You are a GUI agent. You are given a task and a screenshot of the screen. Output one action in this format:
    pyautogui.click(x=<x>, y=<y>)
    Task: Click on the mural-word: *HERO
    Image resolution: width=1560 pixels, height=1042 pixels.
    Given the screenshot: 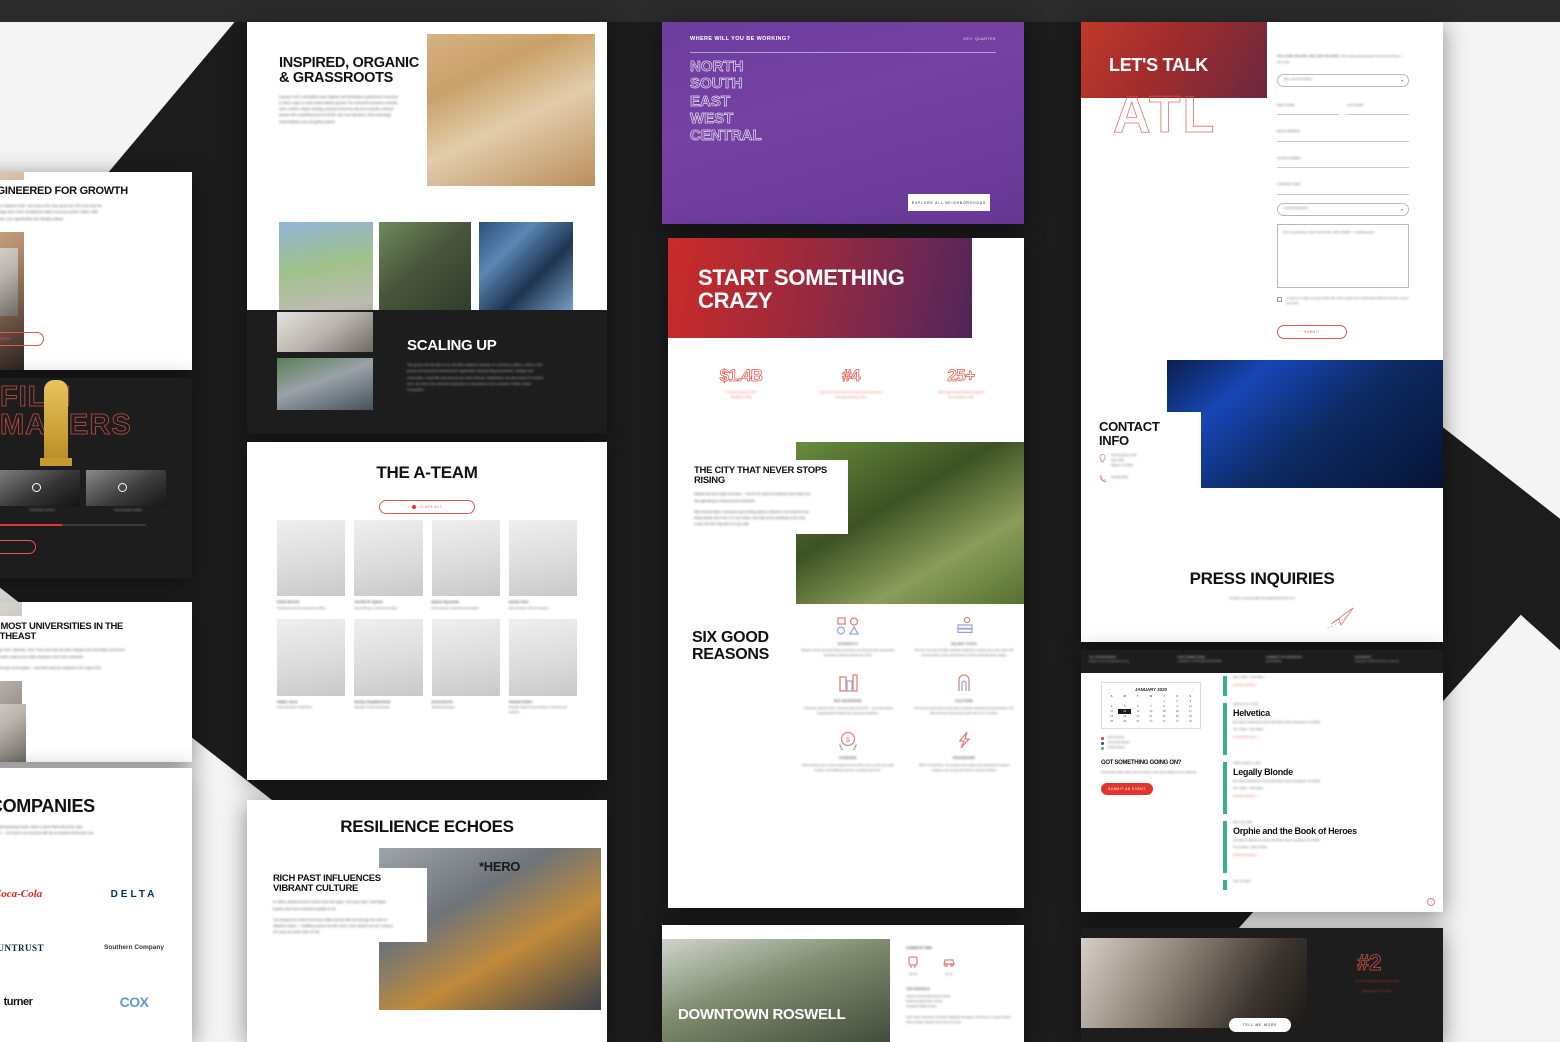 What is the action you would take?
    pyautogui.click(x=500, y=866)
    